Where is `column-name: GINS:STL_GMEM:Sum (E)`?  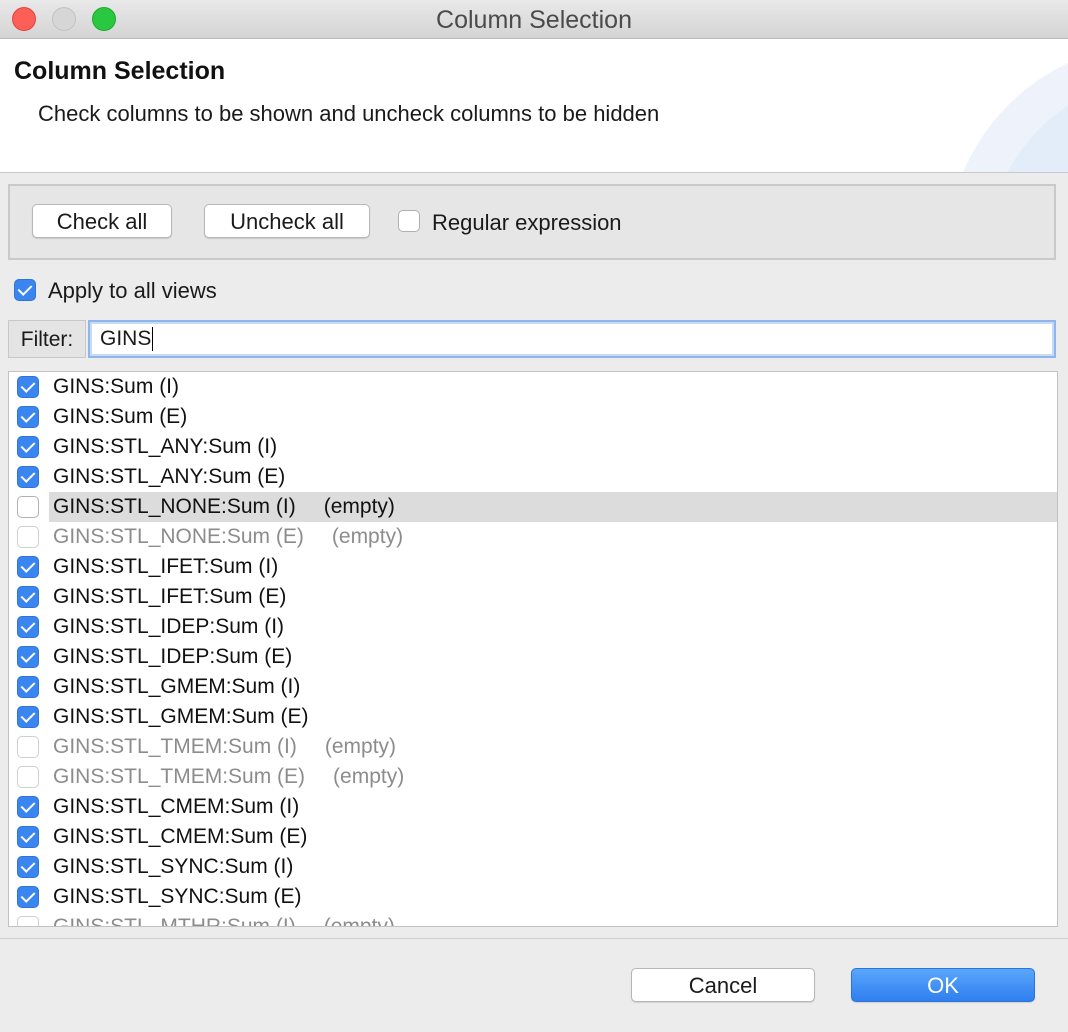
column-name: GINS:STL_GMEM:Sum (E) is located at coordinates (181, 716).